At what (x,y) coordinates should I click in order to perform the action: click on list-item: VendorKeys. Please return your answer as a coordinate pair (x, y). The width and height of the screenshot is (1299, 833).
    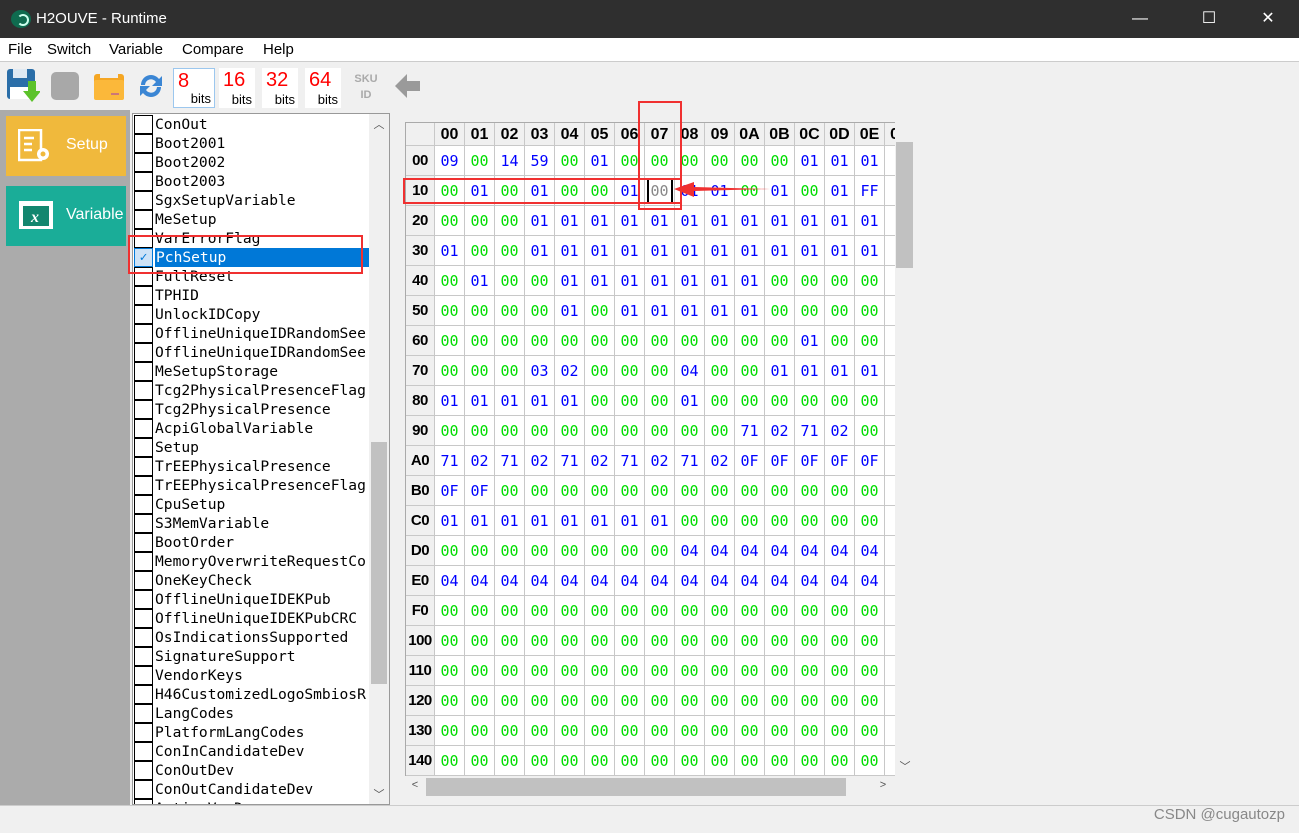
    Looking at the image, I should click on (251, 675).